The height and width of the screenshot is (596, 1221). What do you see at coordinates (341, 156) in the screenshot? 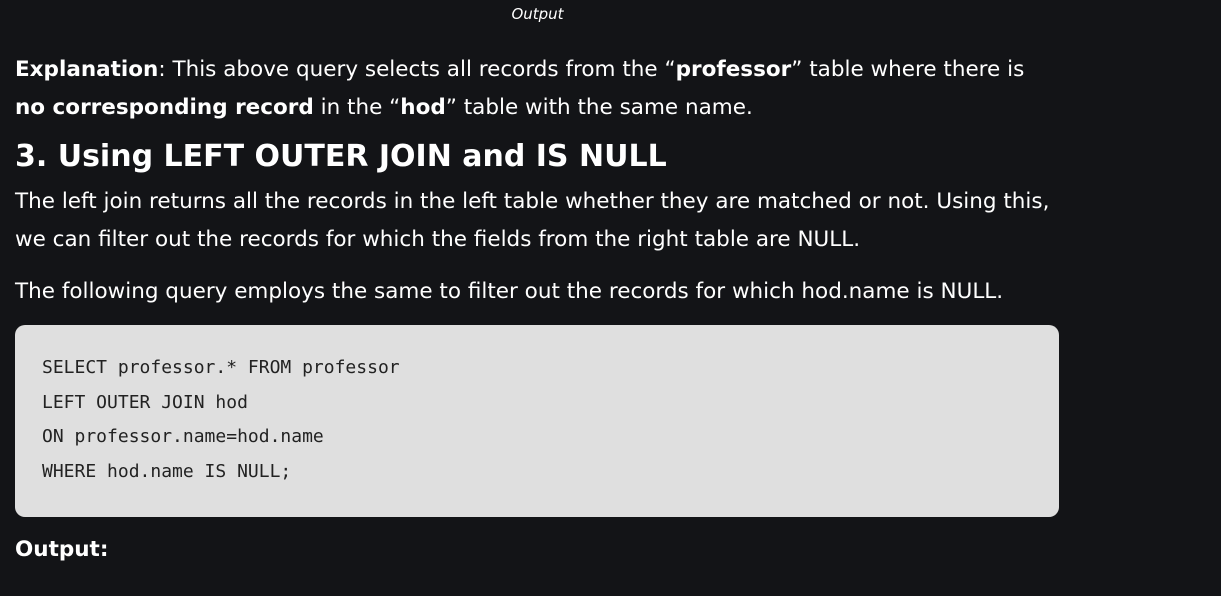
I see `section-heading: 3. Using LEFT OUTER JOIN and IS NULL` at bounding box center [341, 156].